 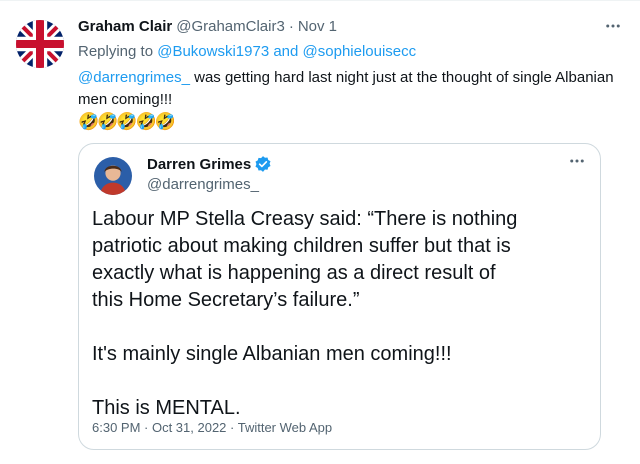 I want to click on tweet-header: Graham Clair @GrahamClair3 · Nov 1, so click(x=207, y=28).